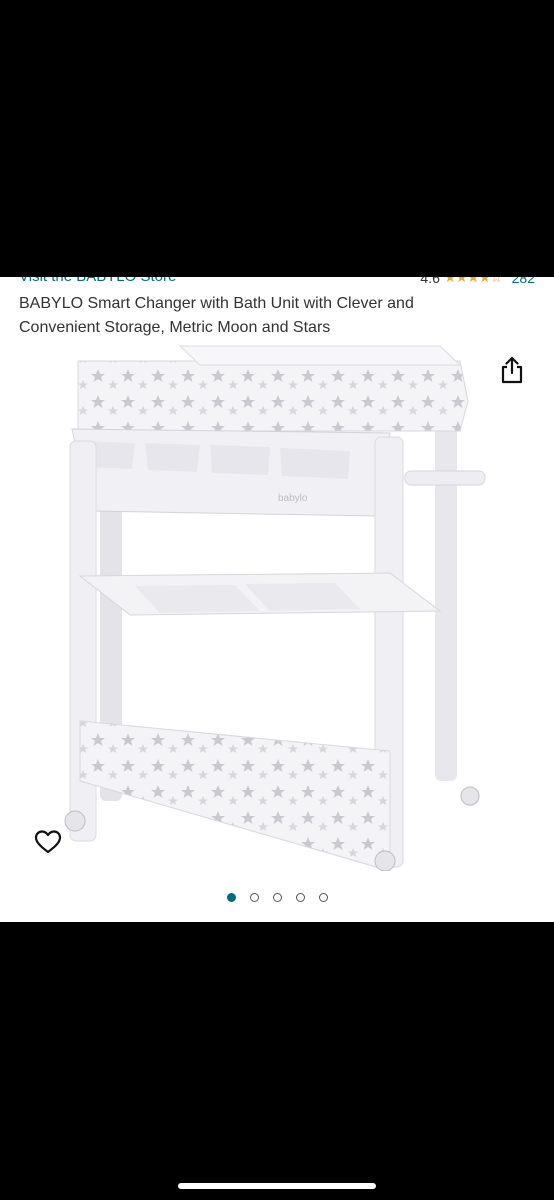 The image size is (554, 1200). I want to click on svg-text: babylo, so click(293, 498).